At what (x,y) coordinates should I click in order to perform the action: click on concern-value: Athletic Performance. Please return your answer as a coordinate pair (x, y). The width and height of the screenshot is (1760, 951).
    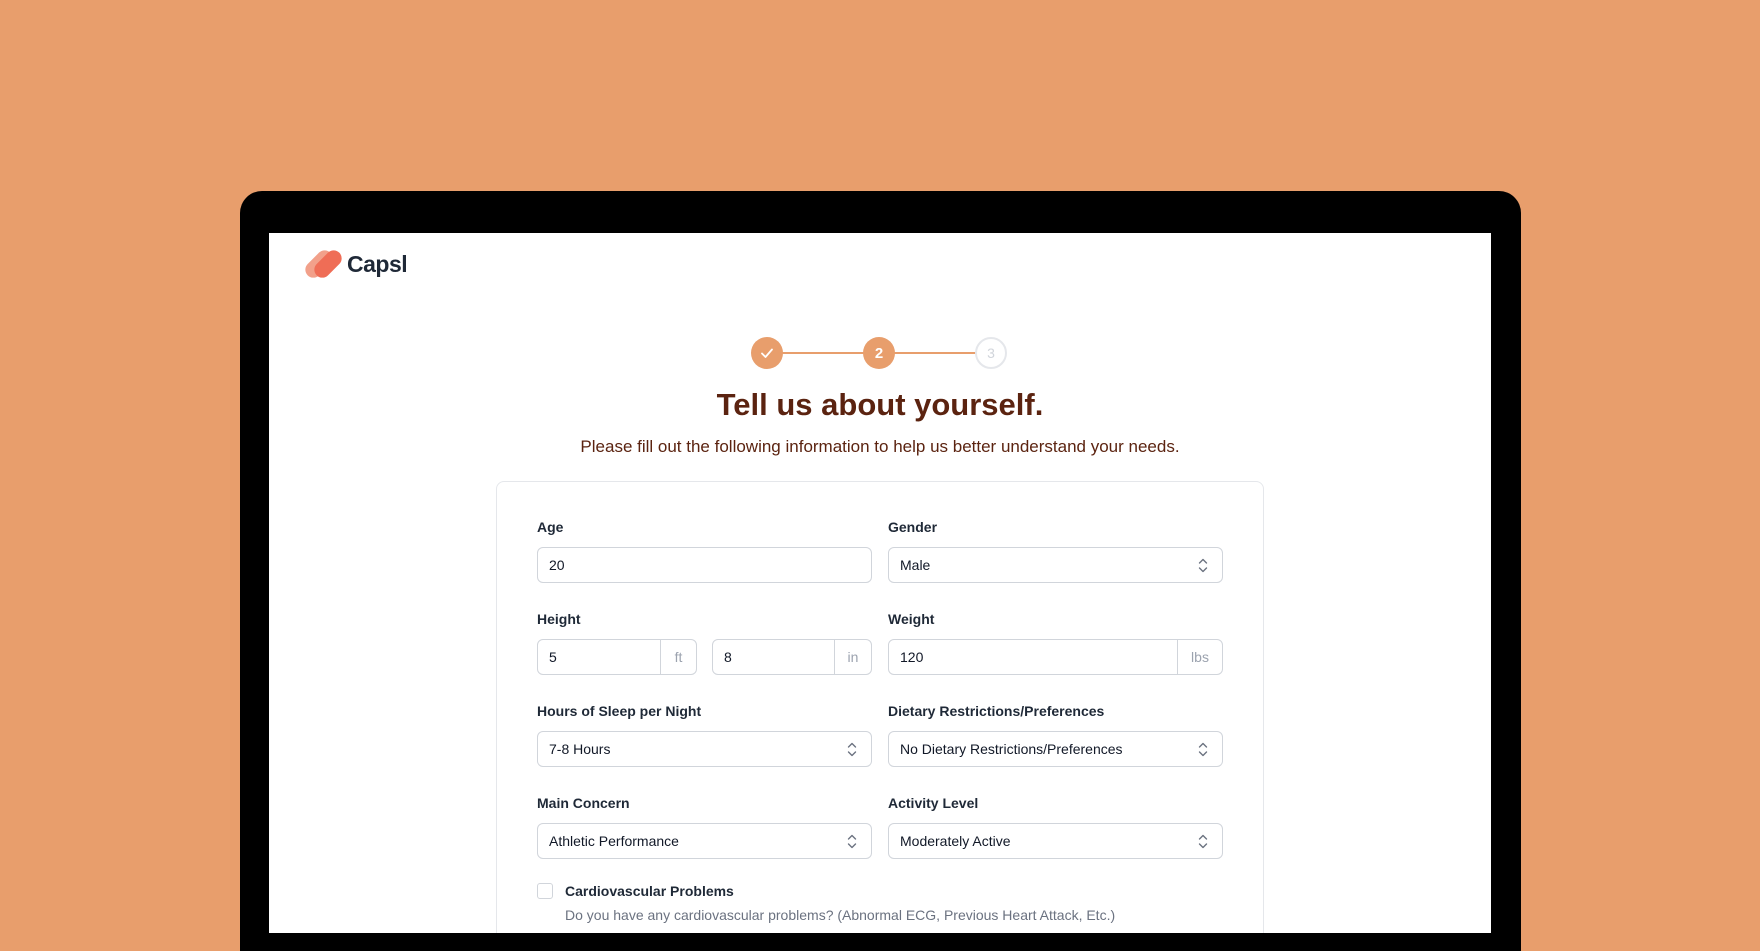
    Looking at the image, I should click on (614, 841).